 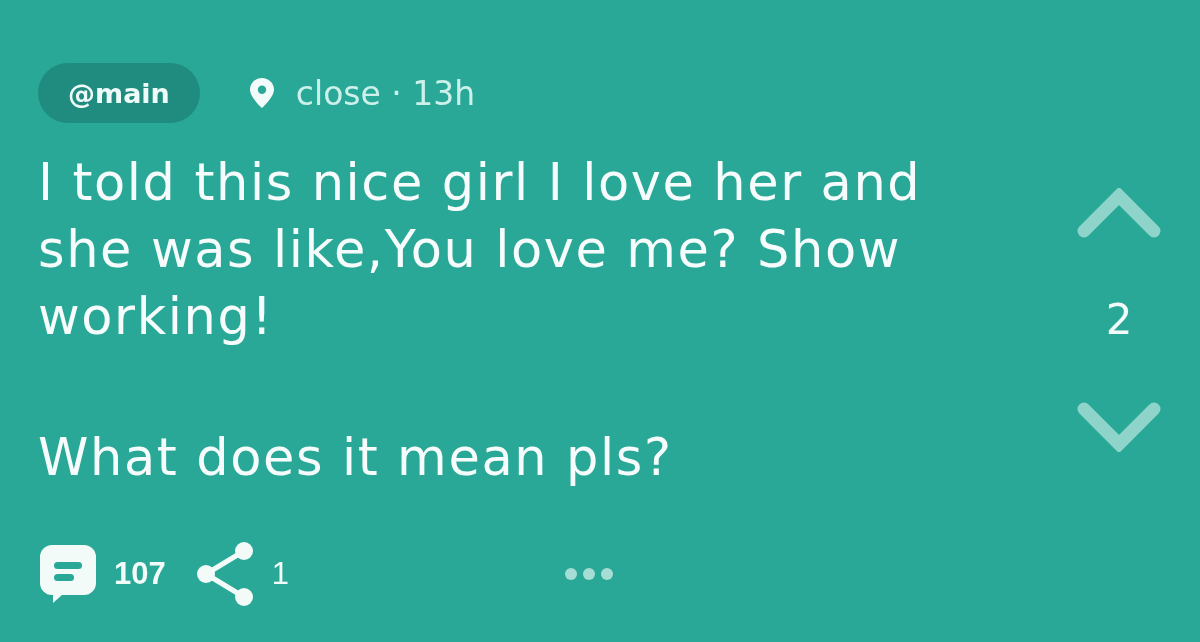 I want to click on downvote-button, so click(x=1119, y=427).